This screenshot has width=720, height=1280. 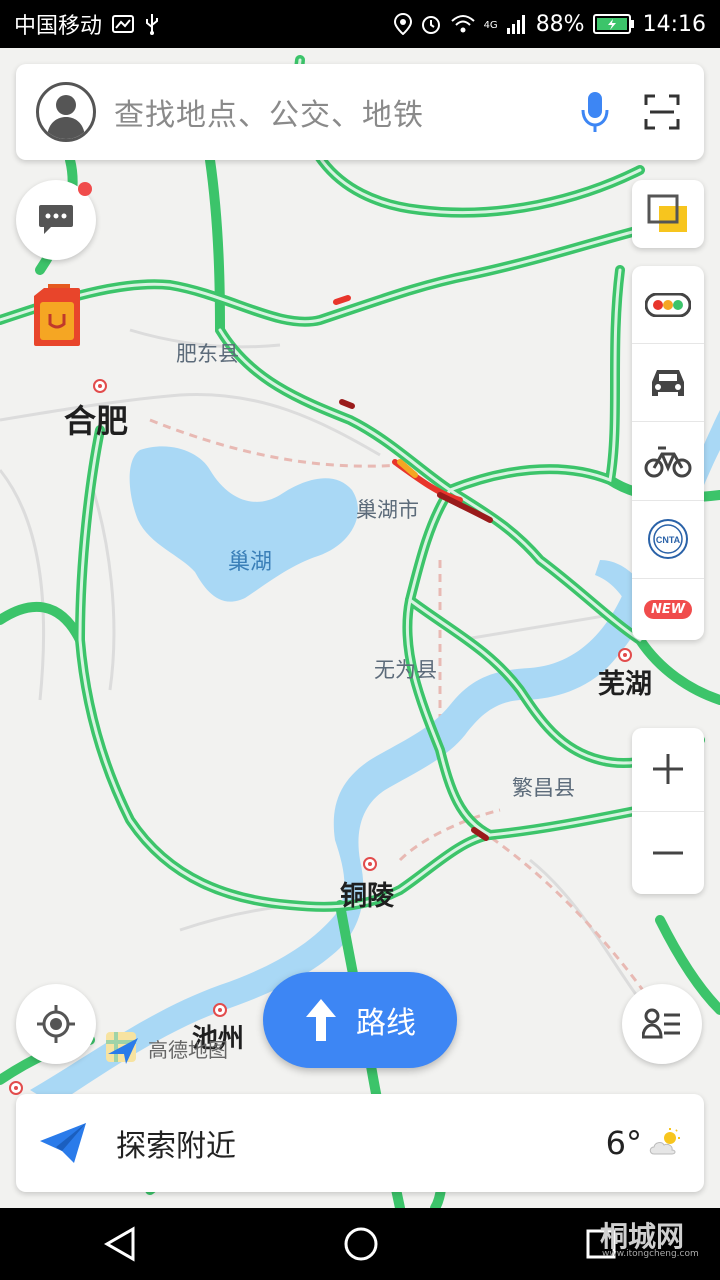 I want to click on temperature: 6°, so click(x=623, y=1143).